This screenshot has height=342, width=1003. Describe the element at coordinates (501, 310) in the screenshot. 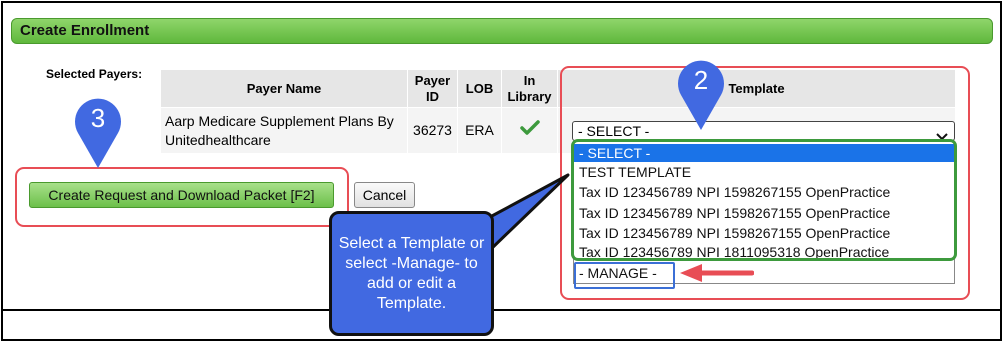

I see `divider` at that location.